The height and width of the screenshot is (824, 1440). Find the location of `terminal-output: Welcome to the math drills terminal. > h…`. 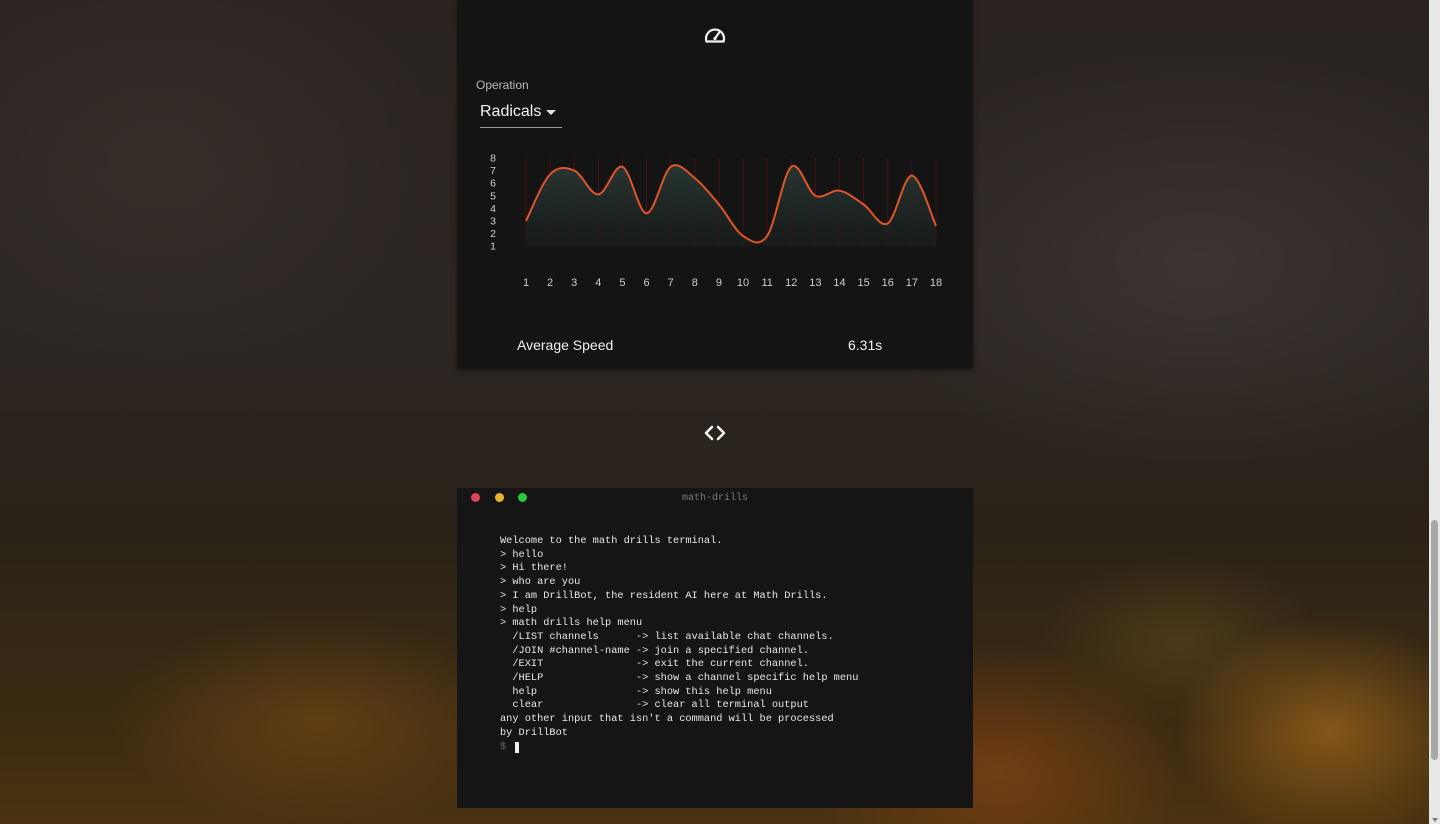

terminal-output: Welcome to the math drills terminal. > h… is located at coordinates (679, 638).